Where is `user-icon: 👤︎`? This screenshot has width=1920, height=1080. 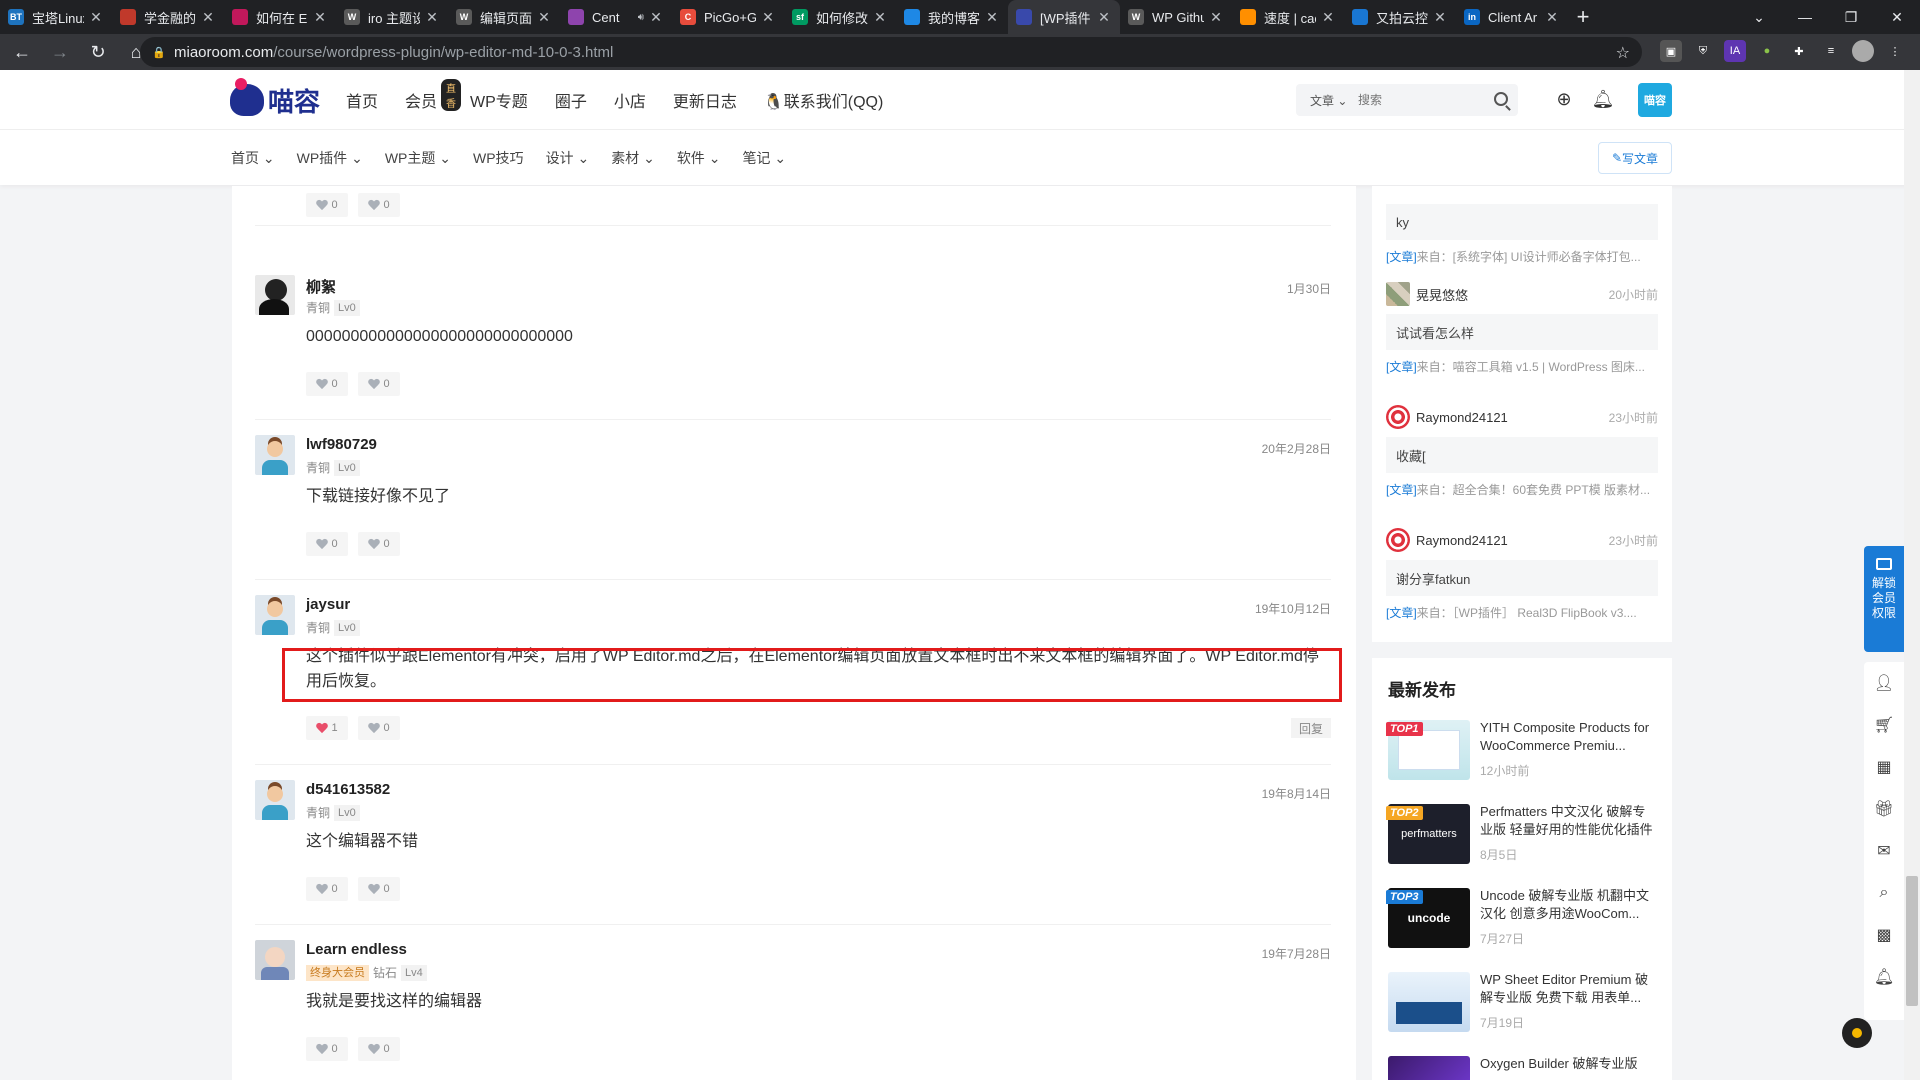
user-icon: 👤︎ is located at coordinates (1884, 683).